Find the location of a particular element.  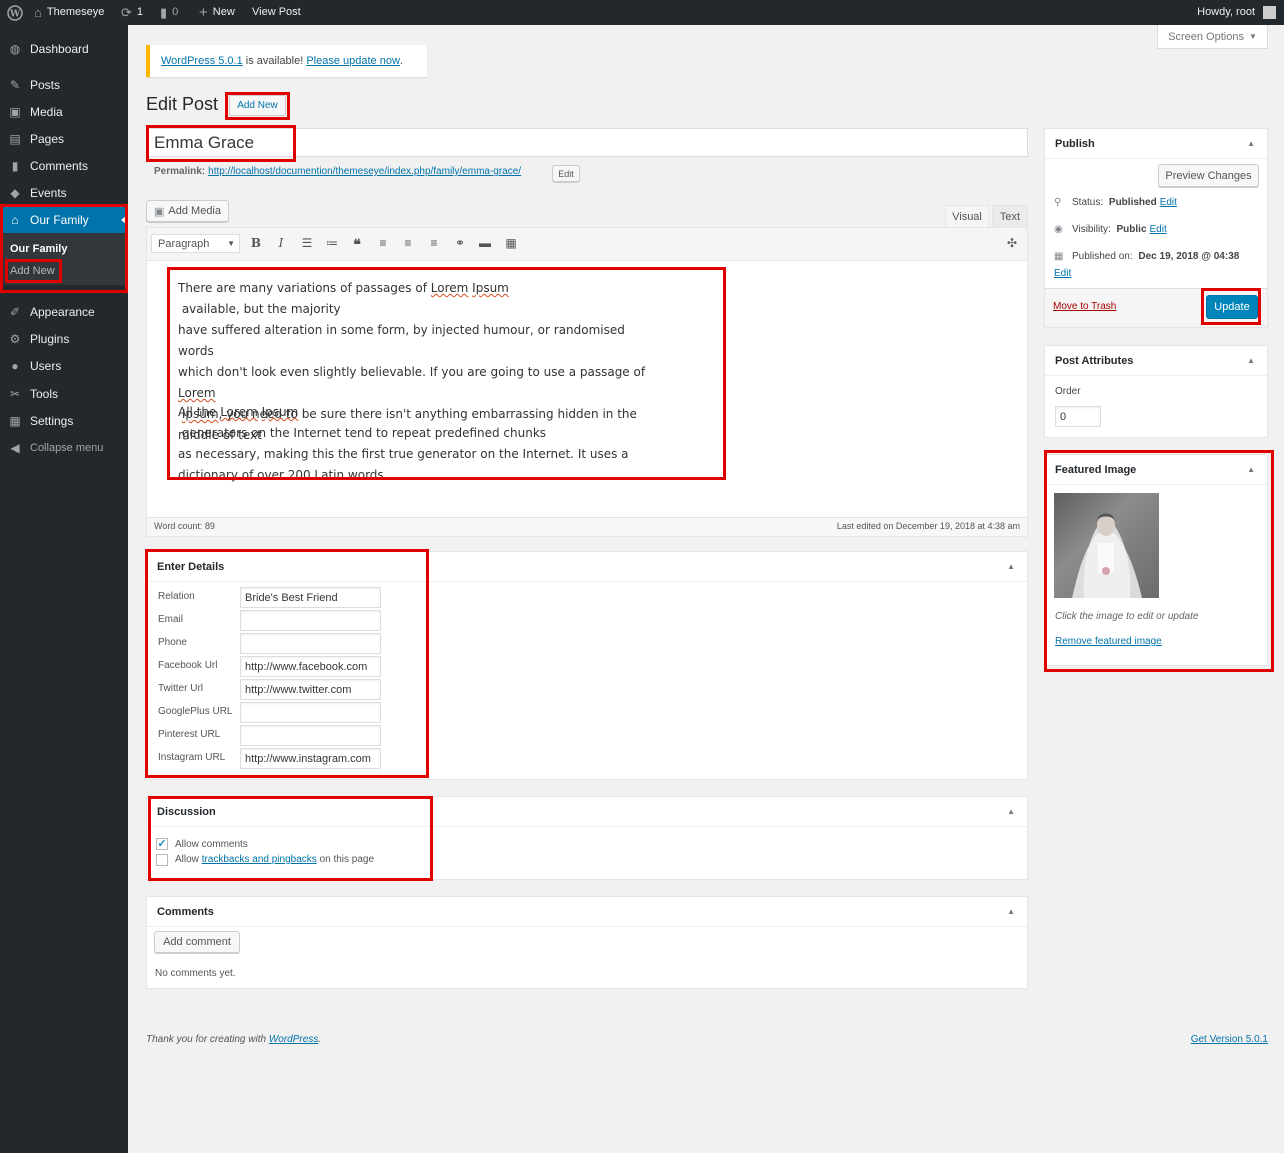

email-input is located at coordinates (310, 620).